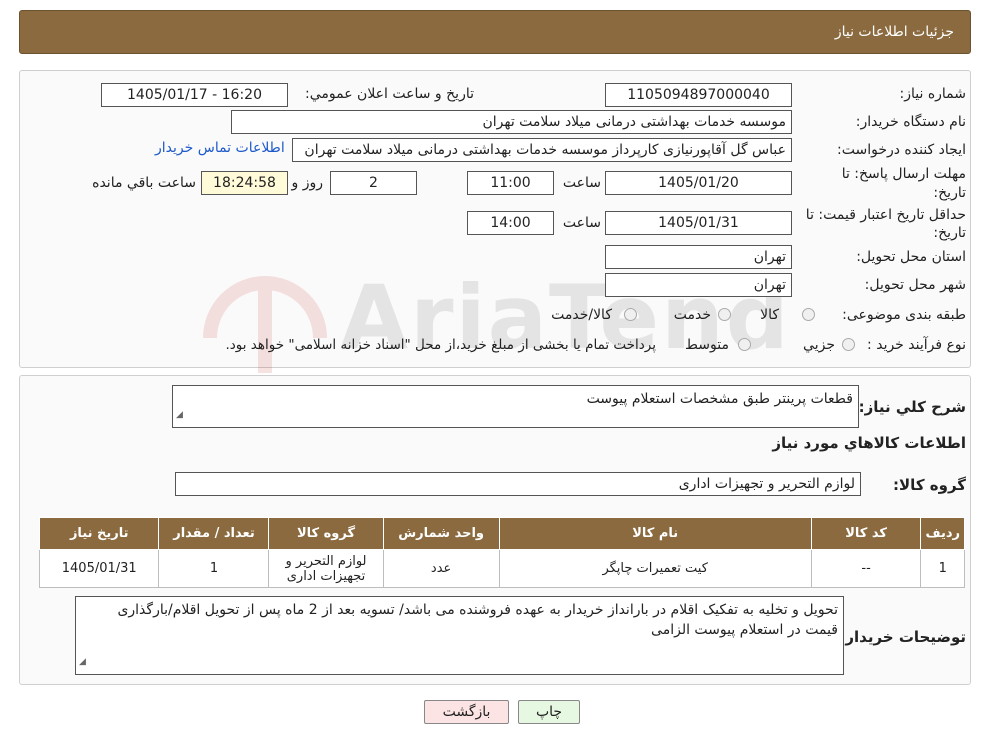 Image resolution: width=985 pixels, height=744 pixels. What do you see at coordinates (698, 183) in the screenshot?
I see `reply-date-field: 1405/01/20` at bounding box center [698, 183].